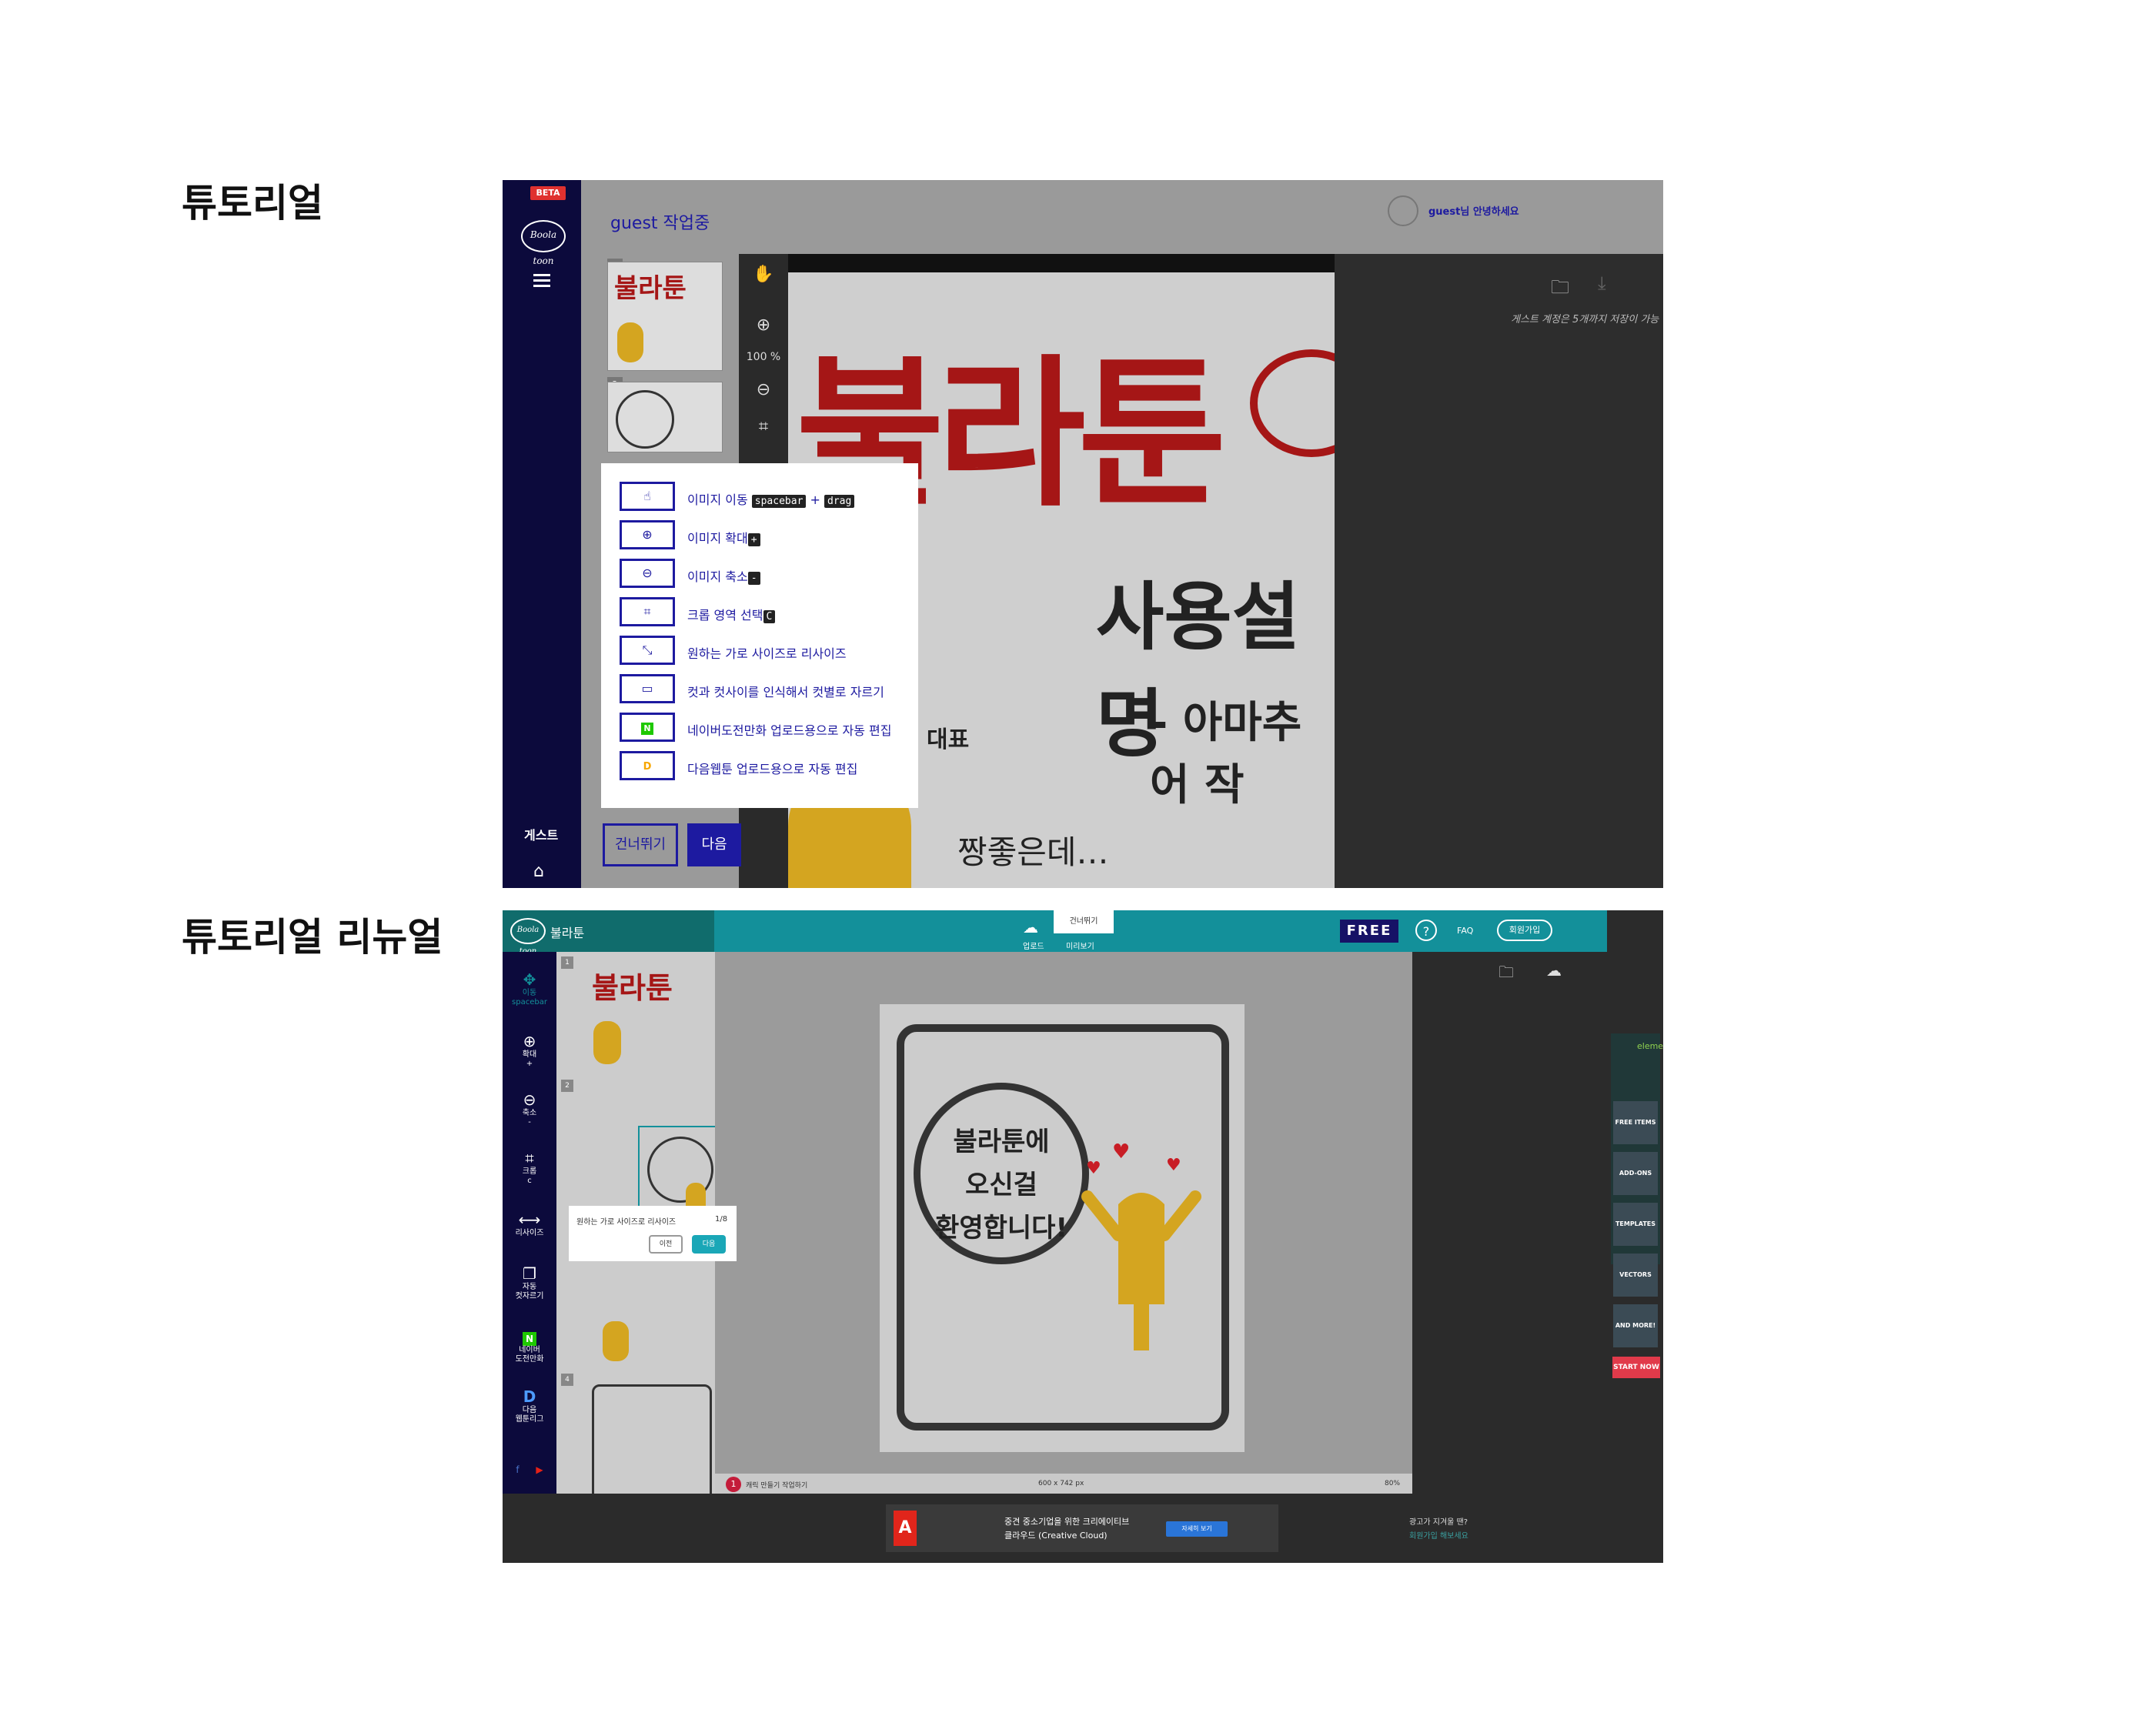 Image resolution: width=2155 pixels, height=1736 pixels. Describe the element at coordinates (1635, 1122) in the screenshot. I see `ad-item: FREE ITEMS` at that location.